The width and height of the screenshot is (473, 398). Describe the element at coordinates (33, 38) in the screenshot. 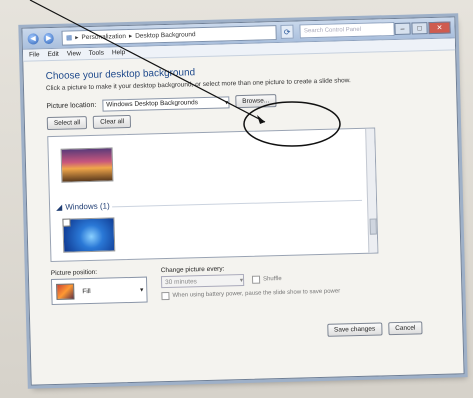

I see `back-button: ◀` at that location.